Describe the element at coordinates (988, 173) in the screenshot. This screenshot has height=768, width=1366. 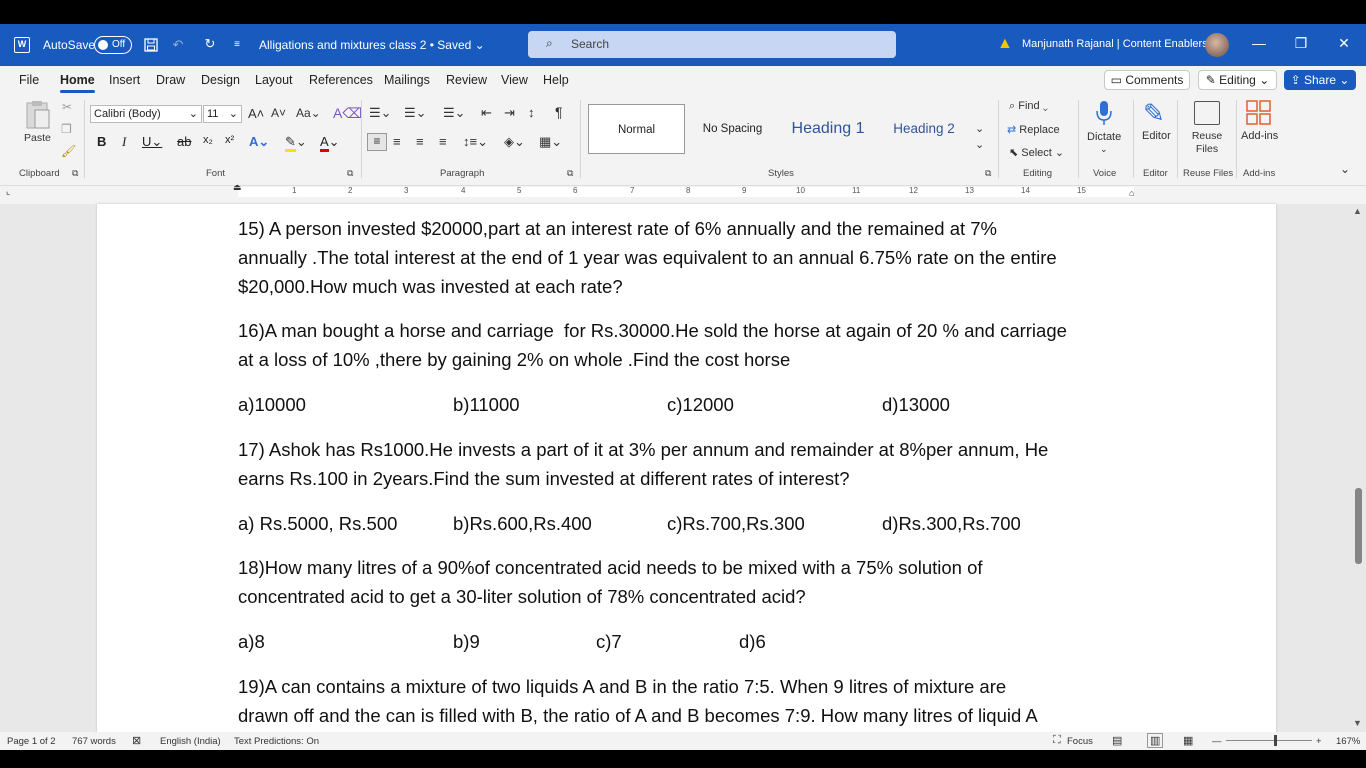
I see `styles-launcher-icon: ⧉` at that location.